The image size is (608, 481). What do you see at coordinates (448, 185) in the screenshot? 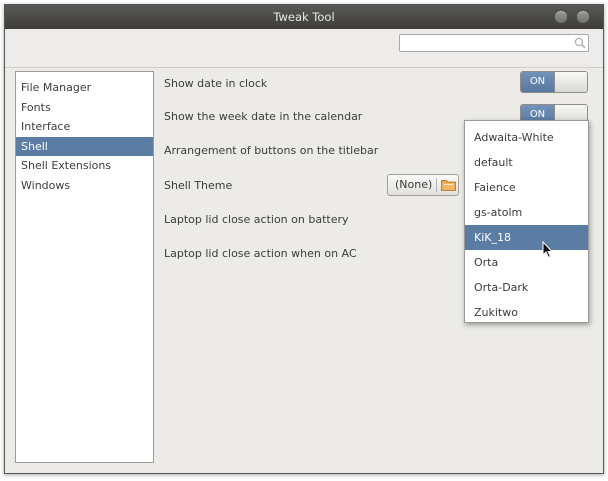
I see `folder-icon` at bounding box center [448, 185].